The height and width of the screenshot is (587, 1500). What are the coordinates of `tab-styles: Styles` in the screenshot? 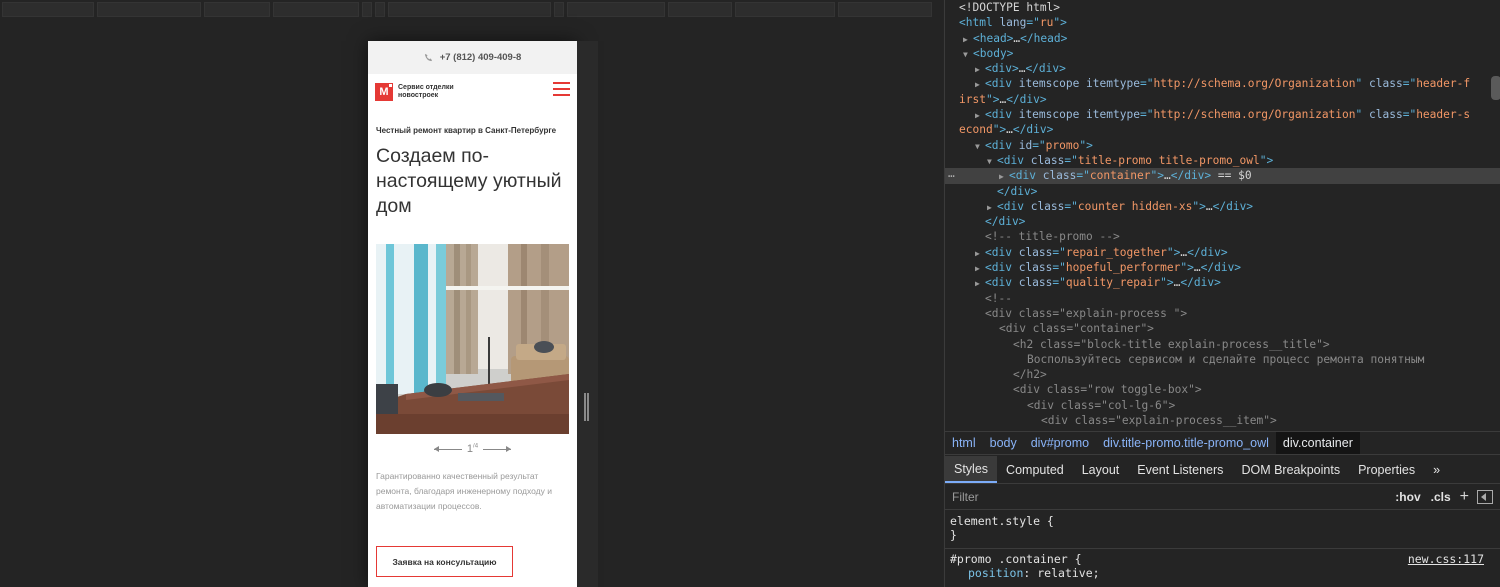 It's located at (971, 469).